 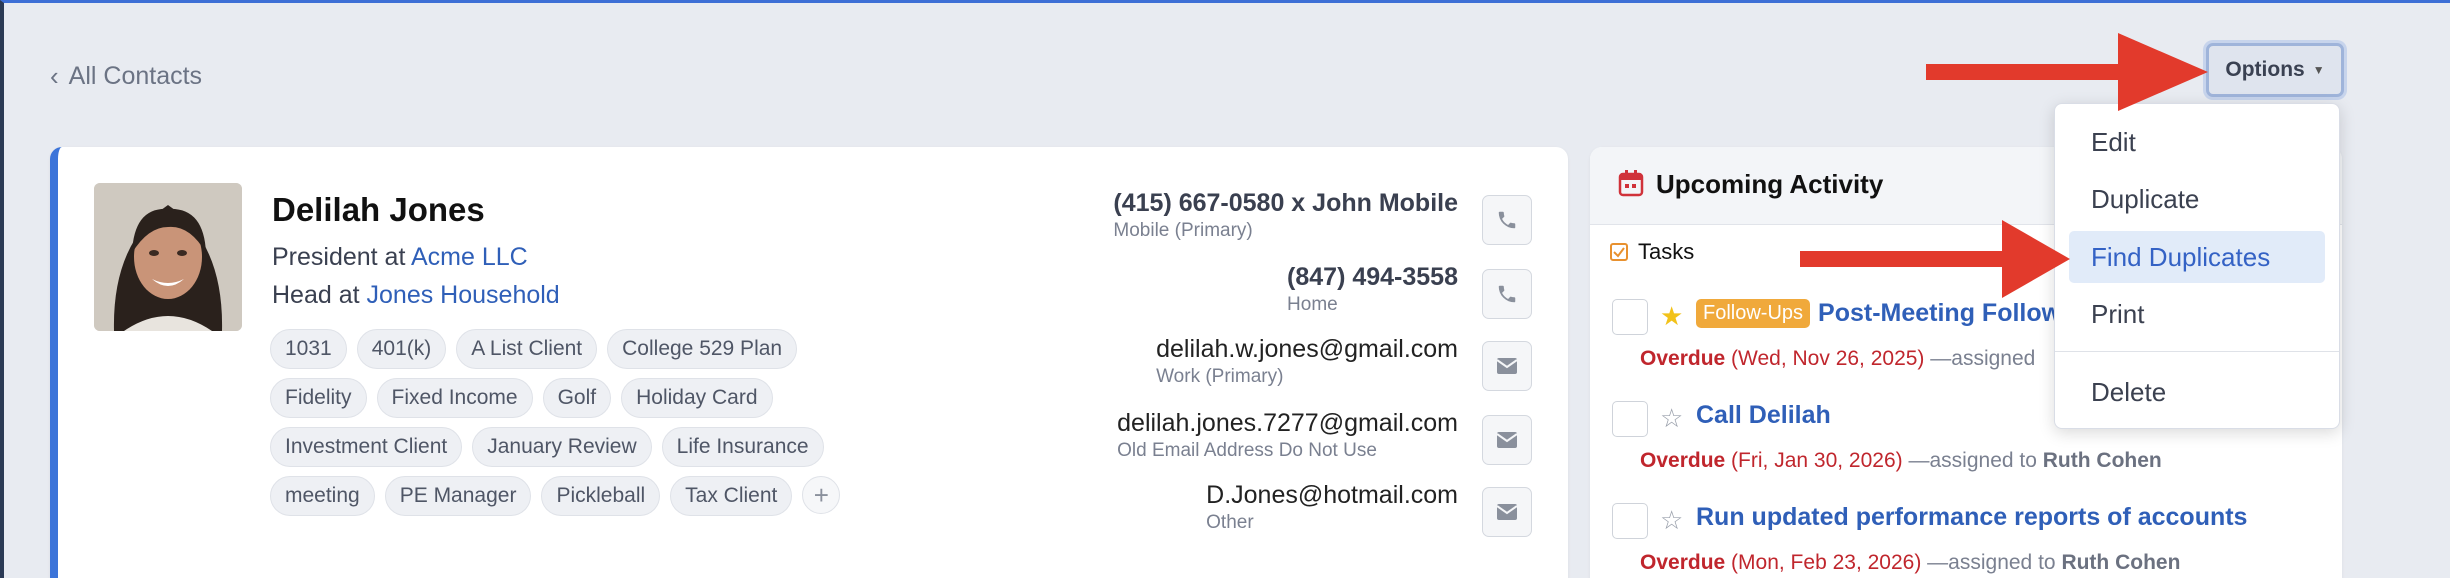 What do you see at coordinates (463, 295) in the screenshot?
I see `organization-link-household: Jones Household` at bounding box center [463, 295].